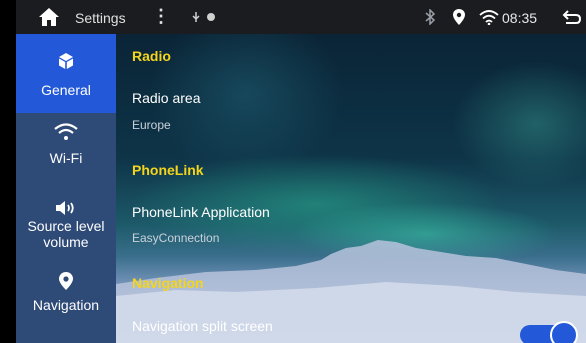 The image size is (586, 343). Describe the element at coordinates (66, 158) in the screenshot. I see `sidebar-item-label: Wi-Fi` at that location.